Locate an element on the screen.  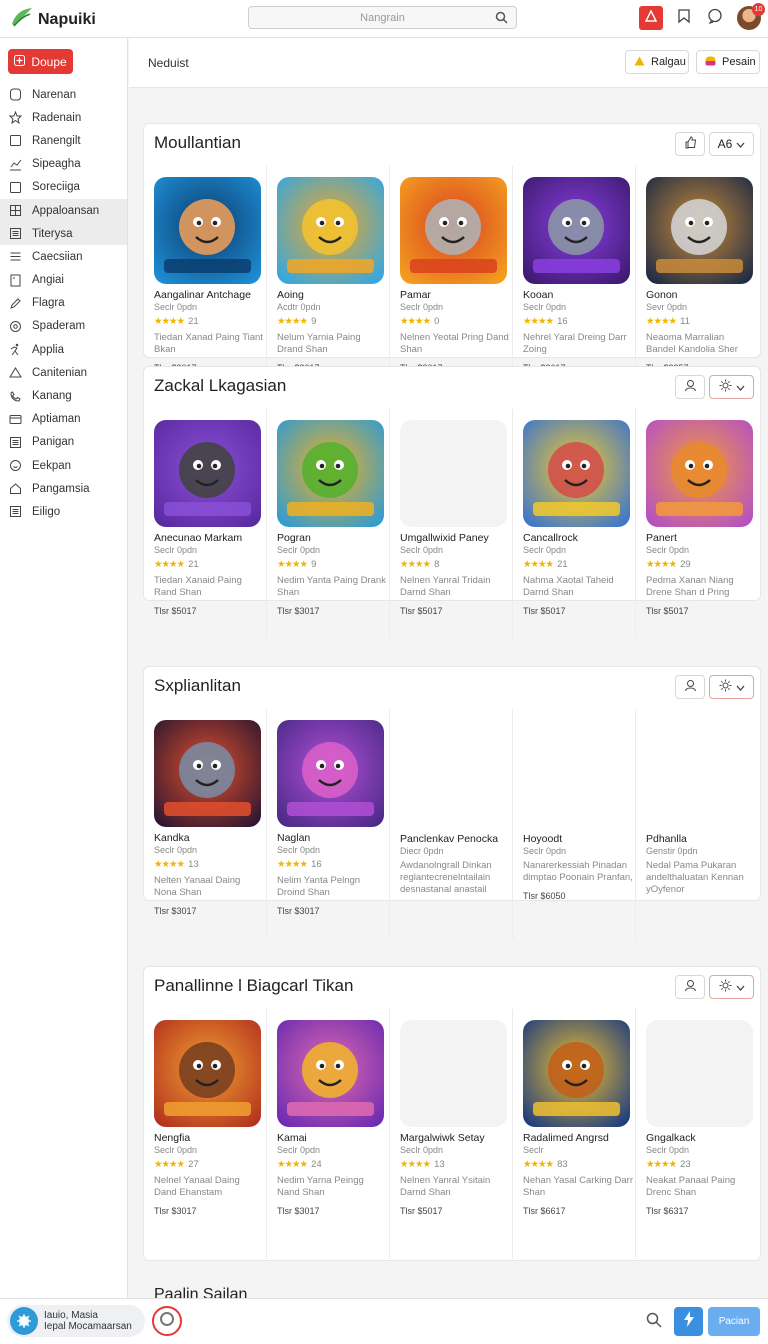
app-title: Margalwiwk Setay is located at coordinates (442, 1138).